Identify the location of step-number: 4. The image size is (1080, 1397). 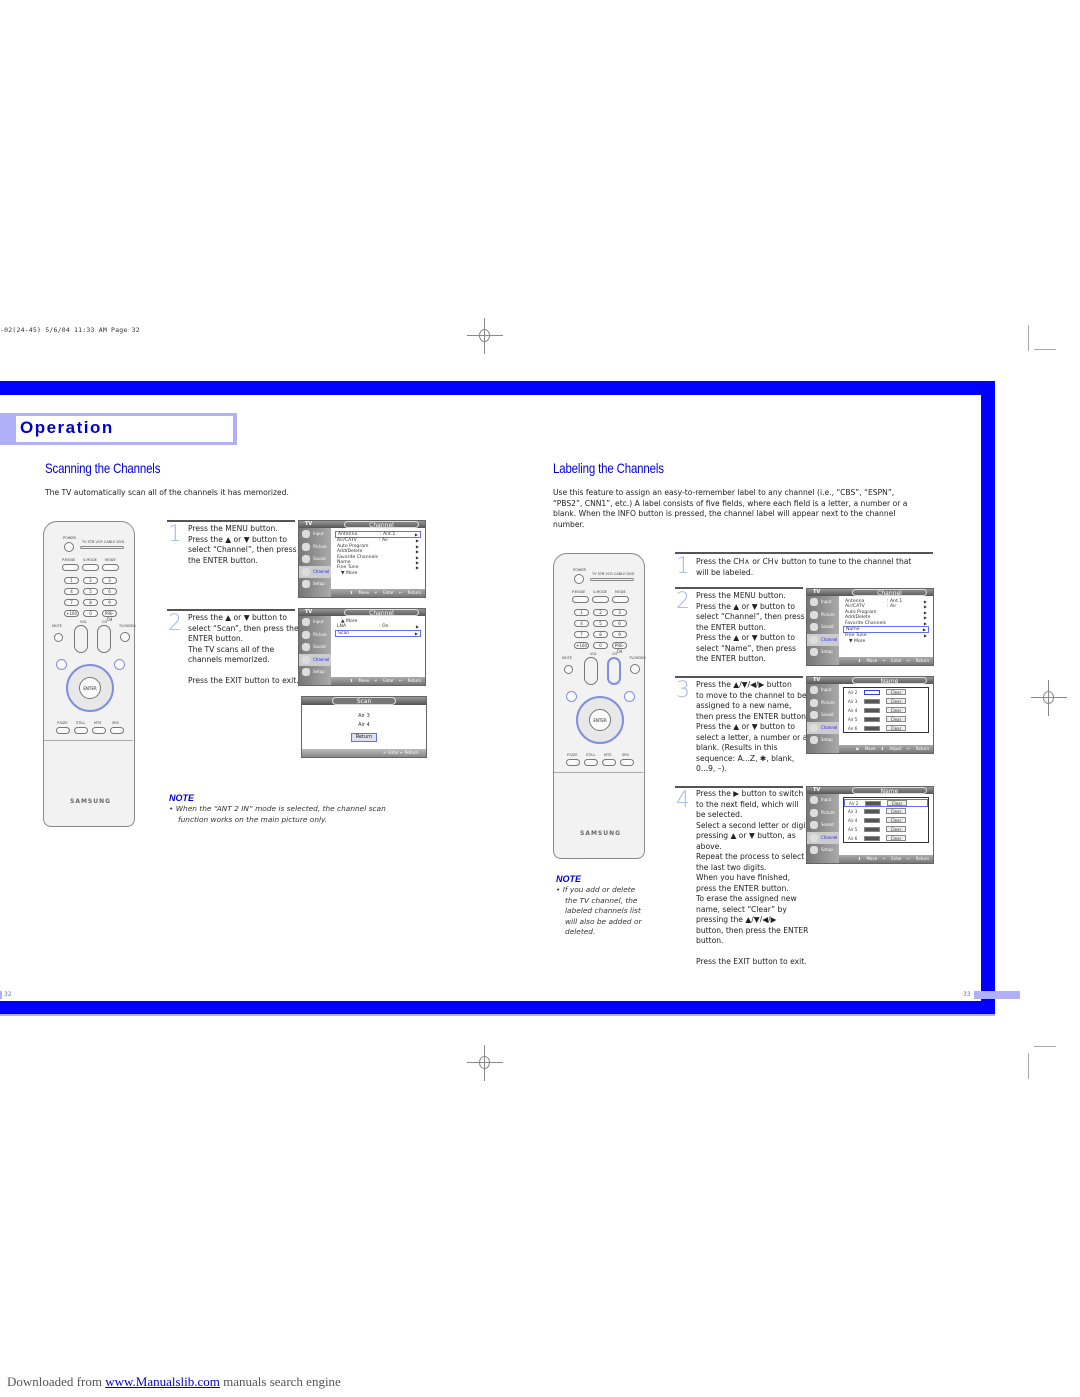
(683, 800).